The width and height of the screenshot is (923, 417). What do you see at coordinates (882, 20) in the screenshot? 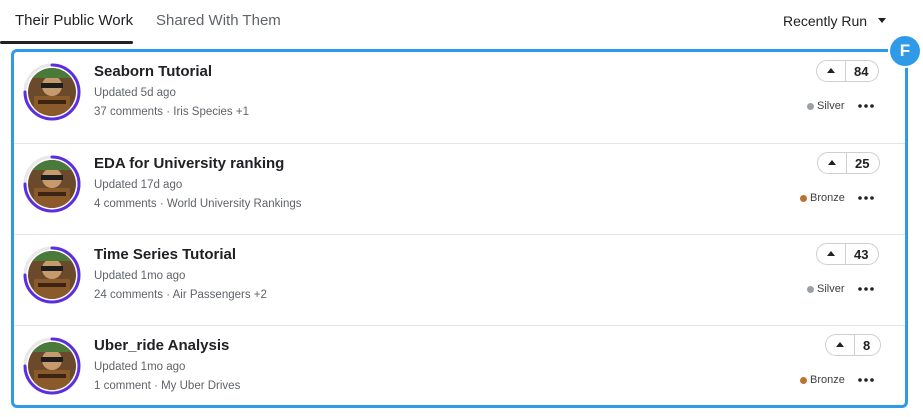
I see `chevron-down-icon` at bounding box center [882, 20].